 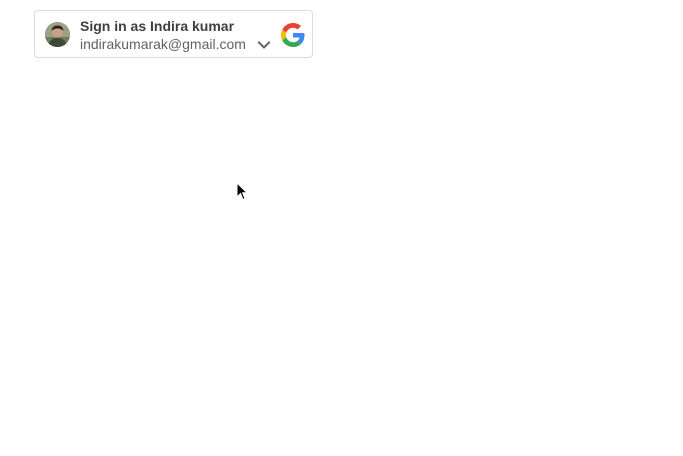 I want to click on account-email: indirakumarak@gmail.com, so click(x=163, y=44).